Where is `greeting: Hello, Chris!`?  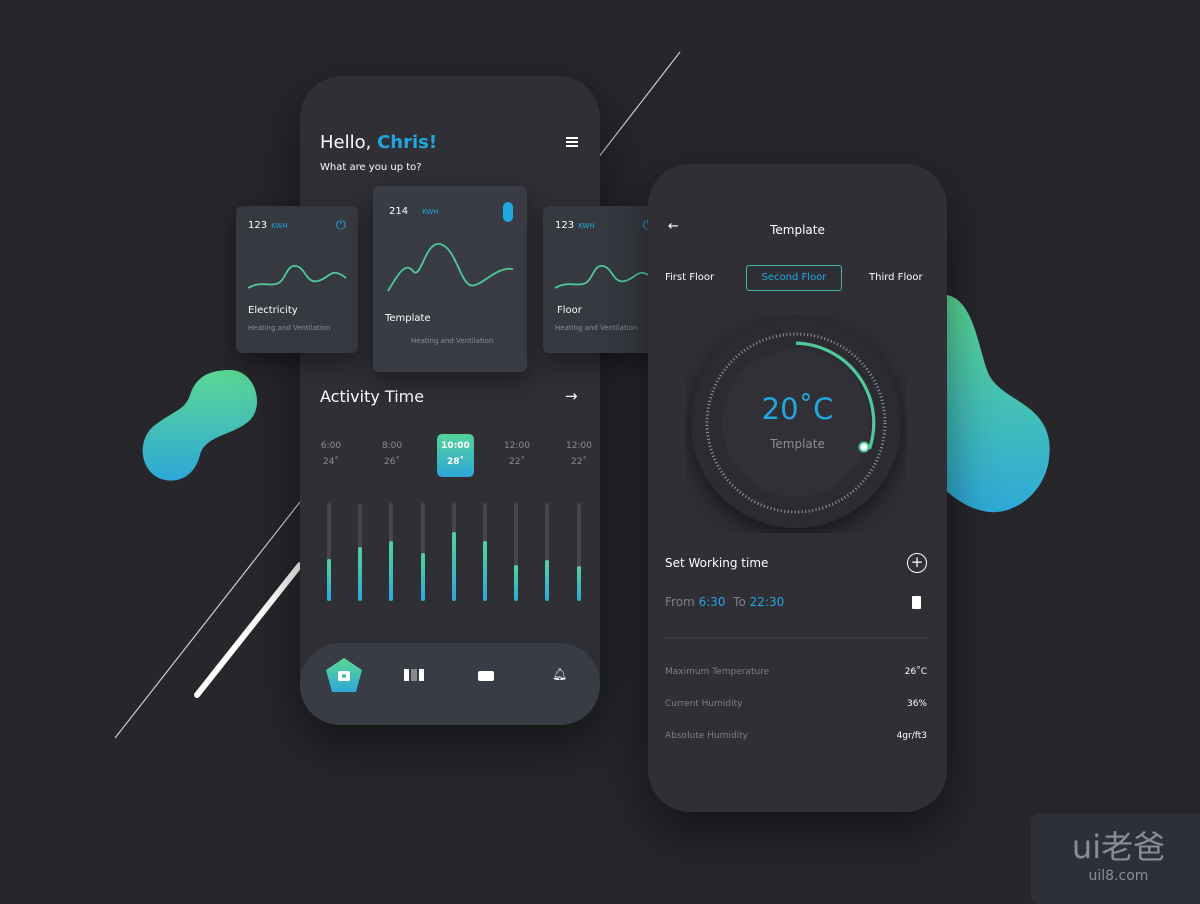
greeting: Hello, Chris! is located at coordinates (379, 142).